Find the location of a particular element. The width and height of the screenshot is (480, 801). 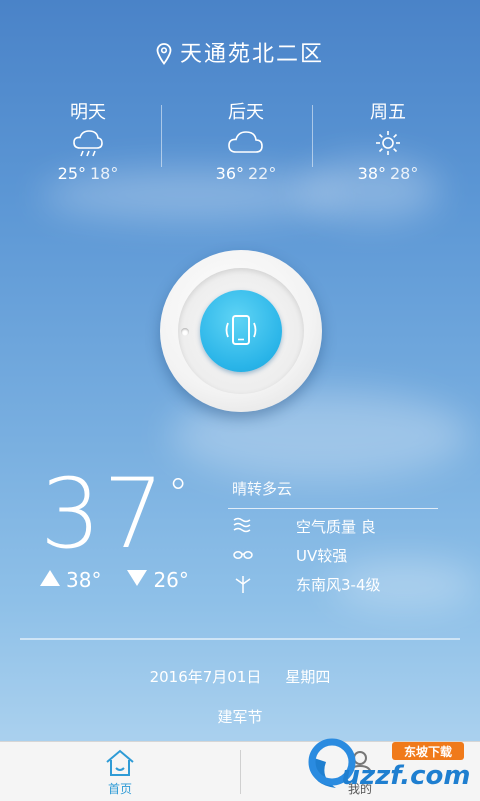

cloud-icon is located at coordinates (245, 142).